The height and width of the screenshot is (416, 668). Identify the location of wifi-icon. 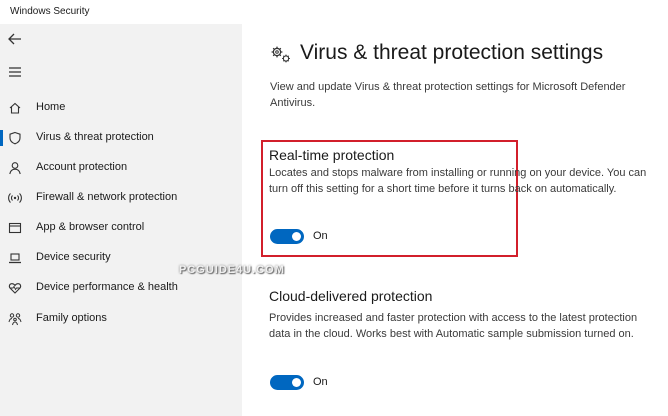
(15, 198).